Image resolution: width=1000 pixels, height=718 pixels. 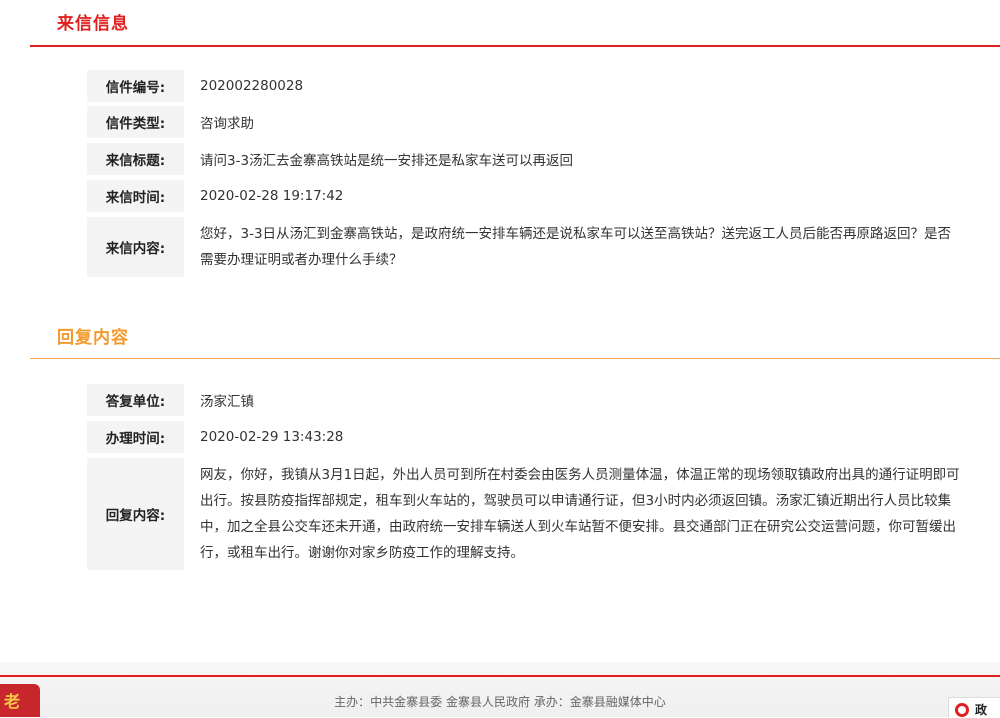 I want to click on footer-divider, so click(x=500, y=676).